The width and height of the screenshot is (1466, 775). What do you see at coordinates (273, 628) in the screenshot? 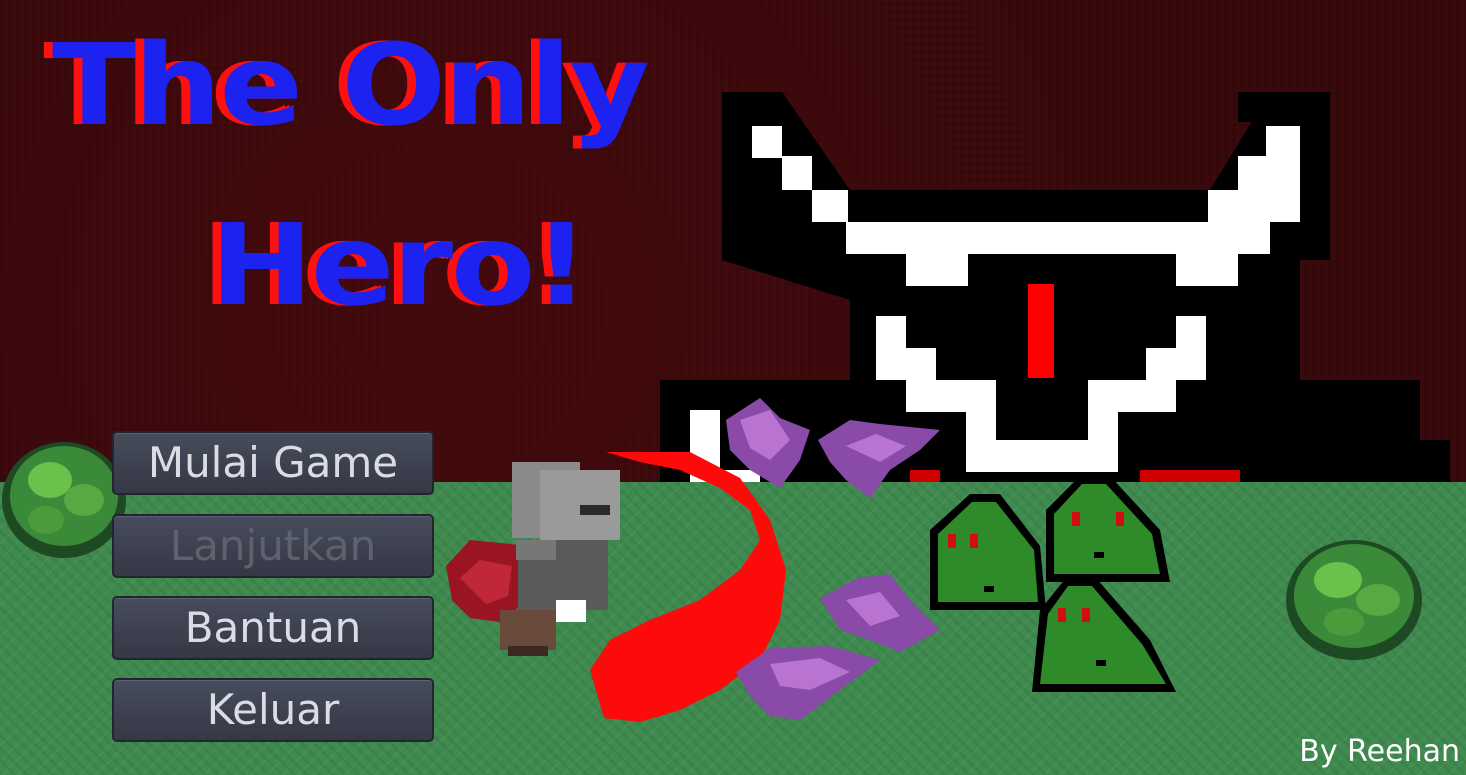
I see `help-button: Bantuan` at bounding box center [273, 628].